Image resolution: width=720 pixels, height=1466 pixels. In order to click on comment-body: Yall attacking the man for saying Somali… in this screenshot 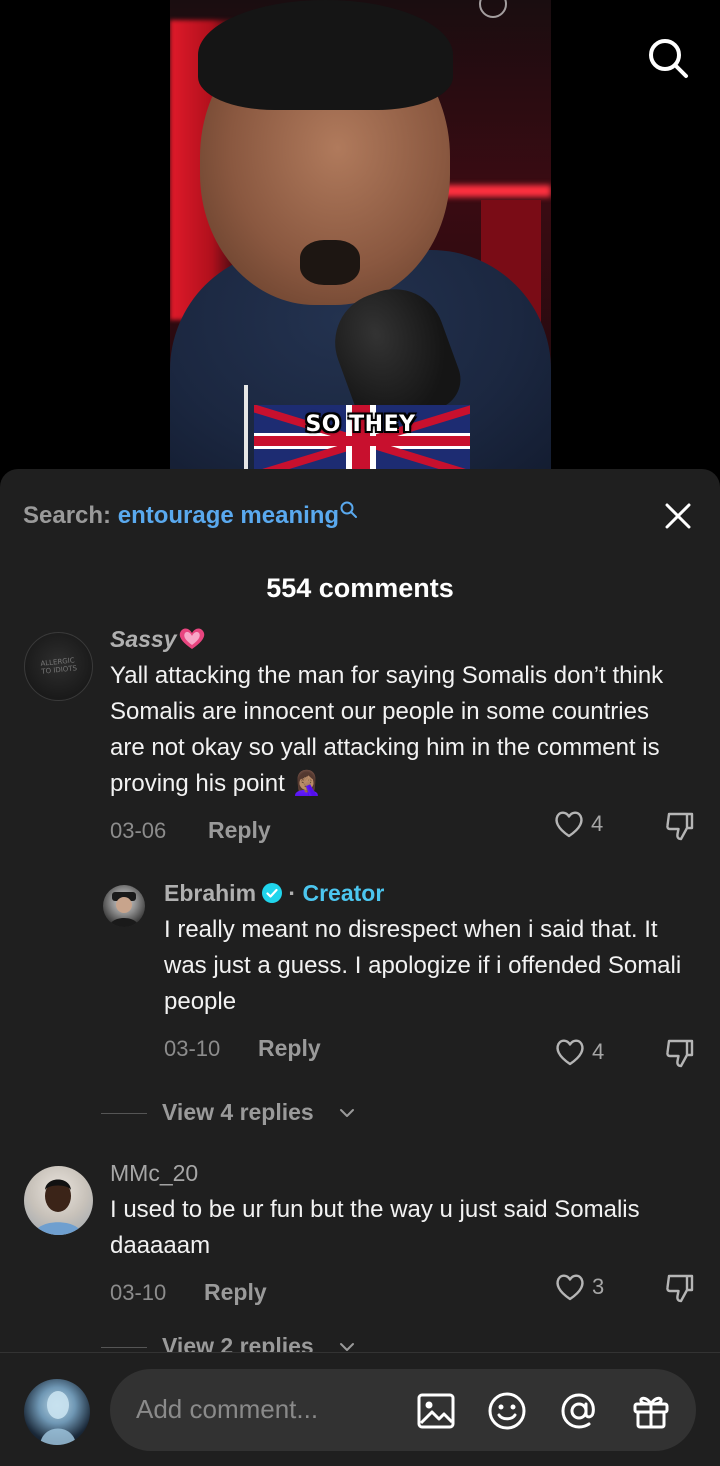, I will do `click(387, 729)`.